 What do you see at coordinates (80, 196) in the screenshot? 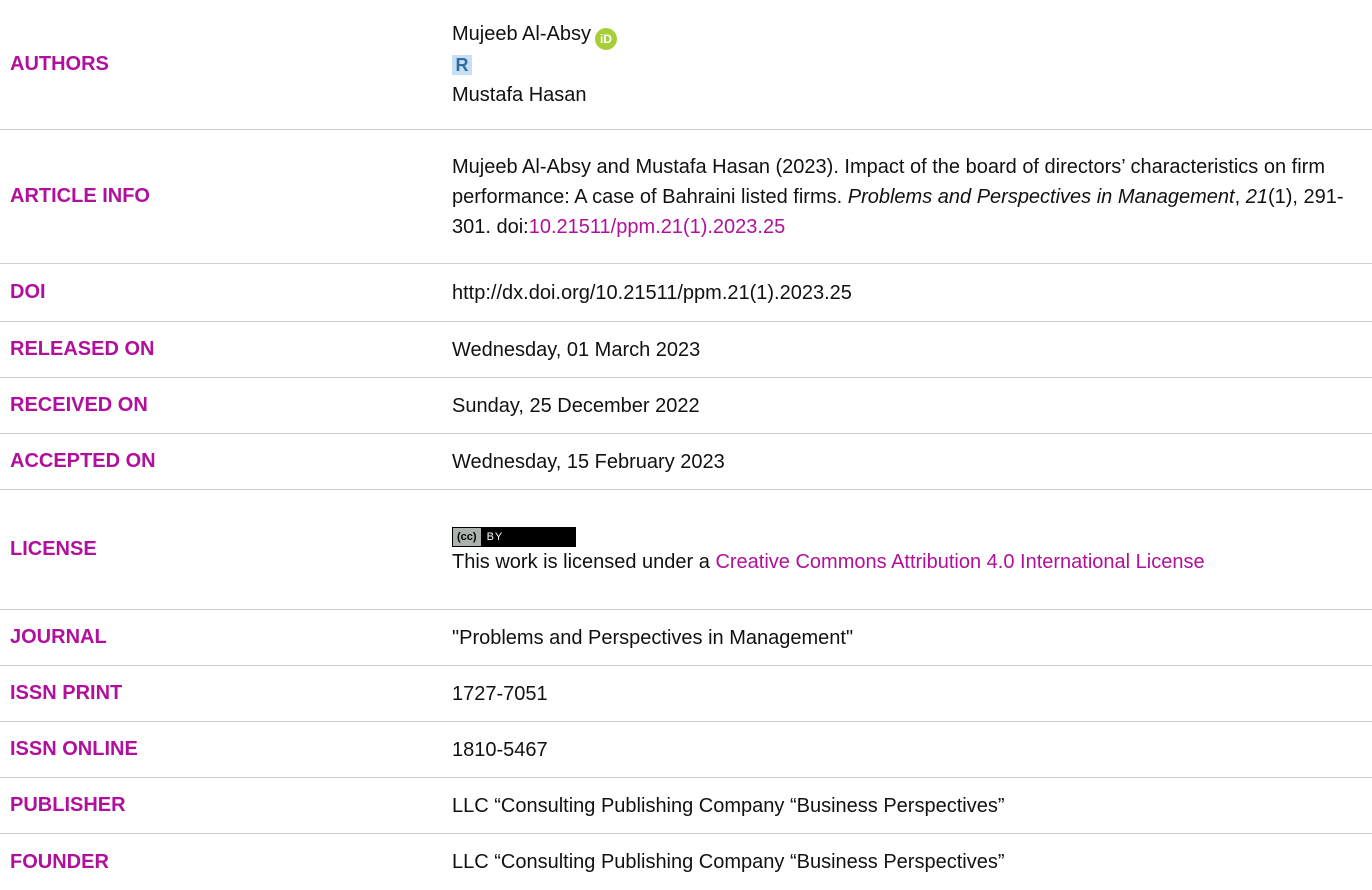
I see `article-info-label: ARTICLE INFO` at bounding box center [80, 196].